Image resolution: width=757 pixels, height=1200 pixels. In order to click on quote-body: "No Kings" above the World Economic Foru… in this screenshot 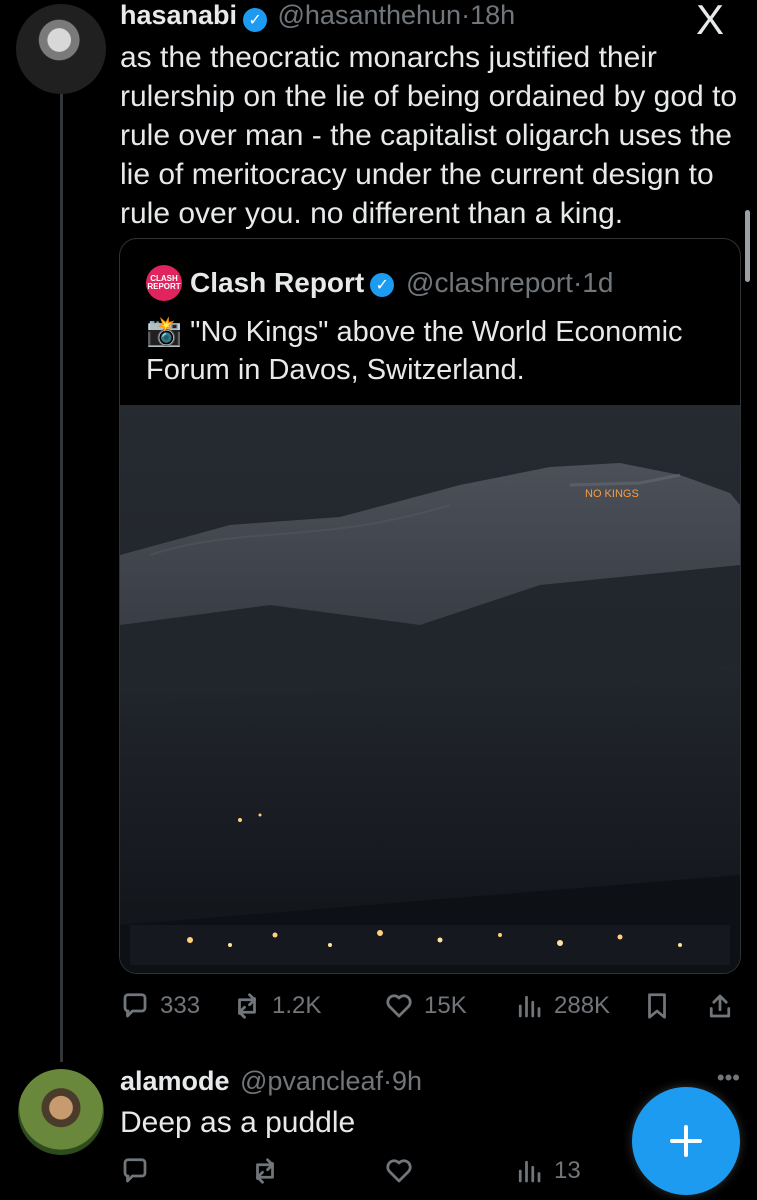, I will do `click(414, 351)`.